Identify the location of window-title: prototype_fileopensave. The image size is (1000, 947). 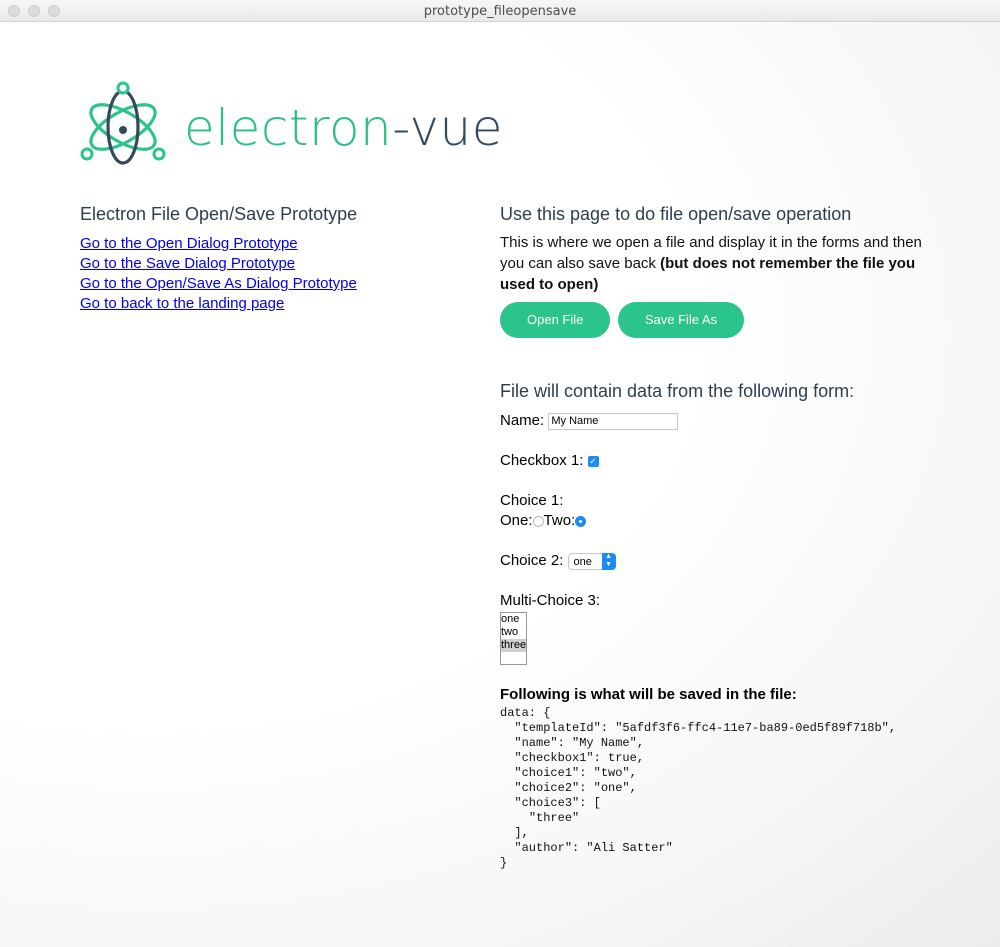
(500, 11).